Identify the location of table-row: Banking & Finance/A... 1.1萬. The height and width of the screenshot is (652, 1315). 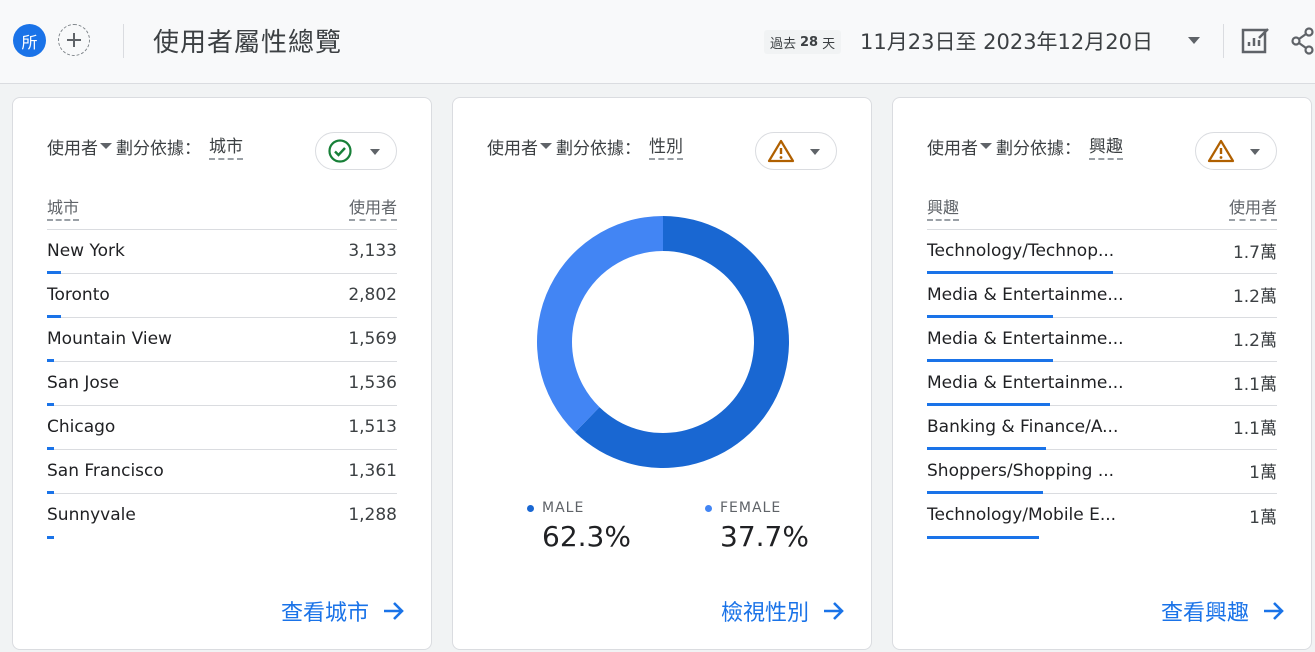
(1102, 428).